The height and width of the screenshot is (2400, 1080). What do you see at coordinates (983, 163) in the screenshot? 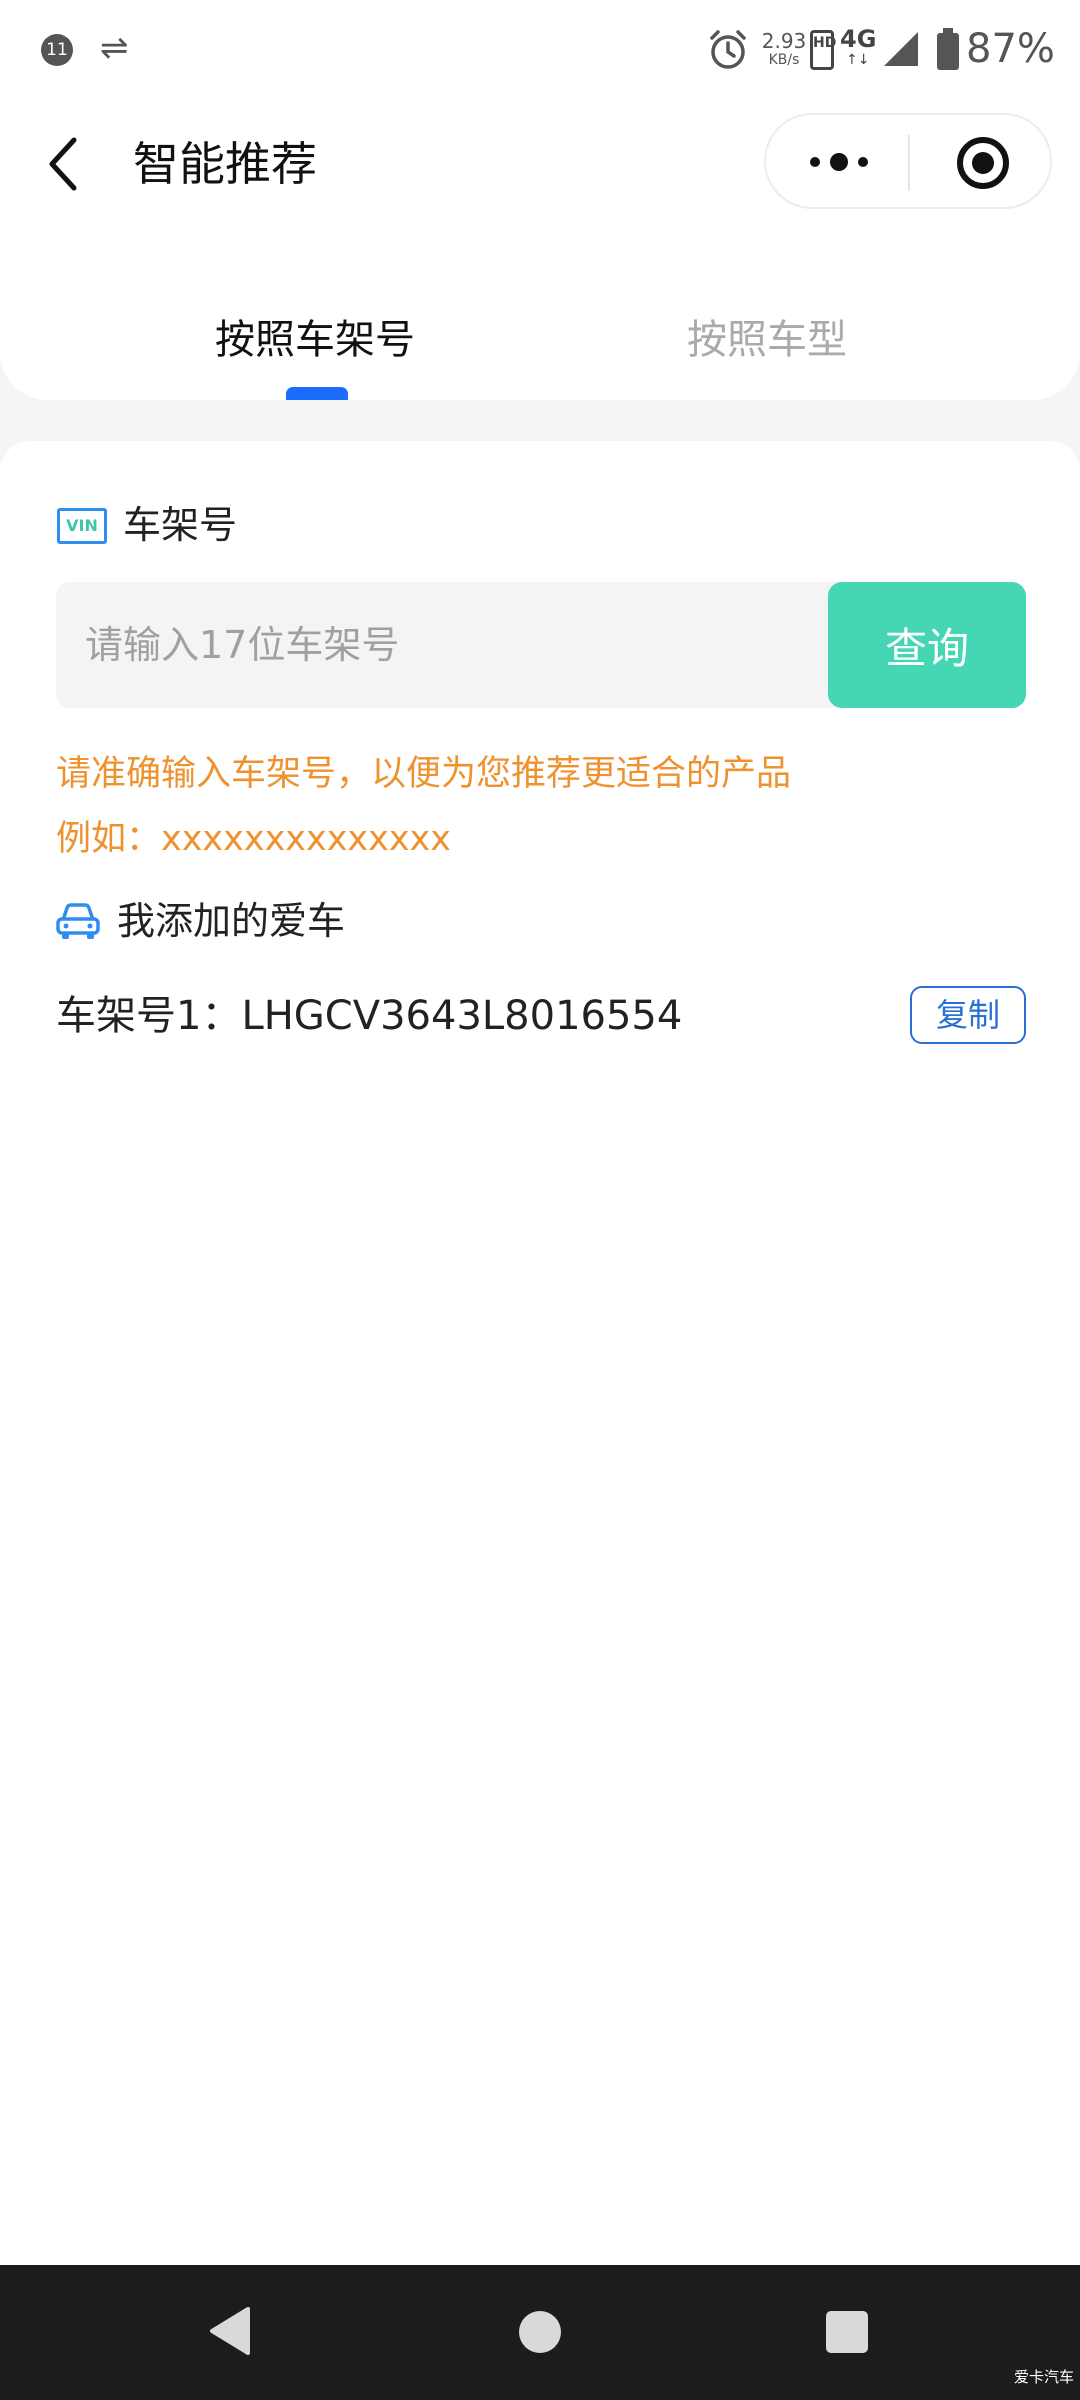
I see `close-miniprogram-icon` at bounding box center [983, 163].